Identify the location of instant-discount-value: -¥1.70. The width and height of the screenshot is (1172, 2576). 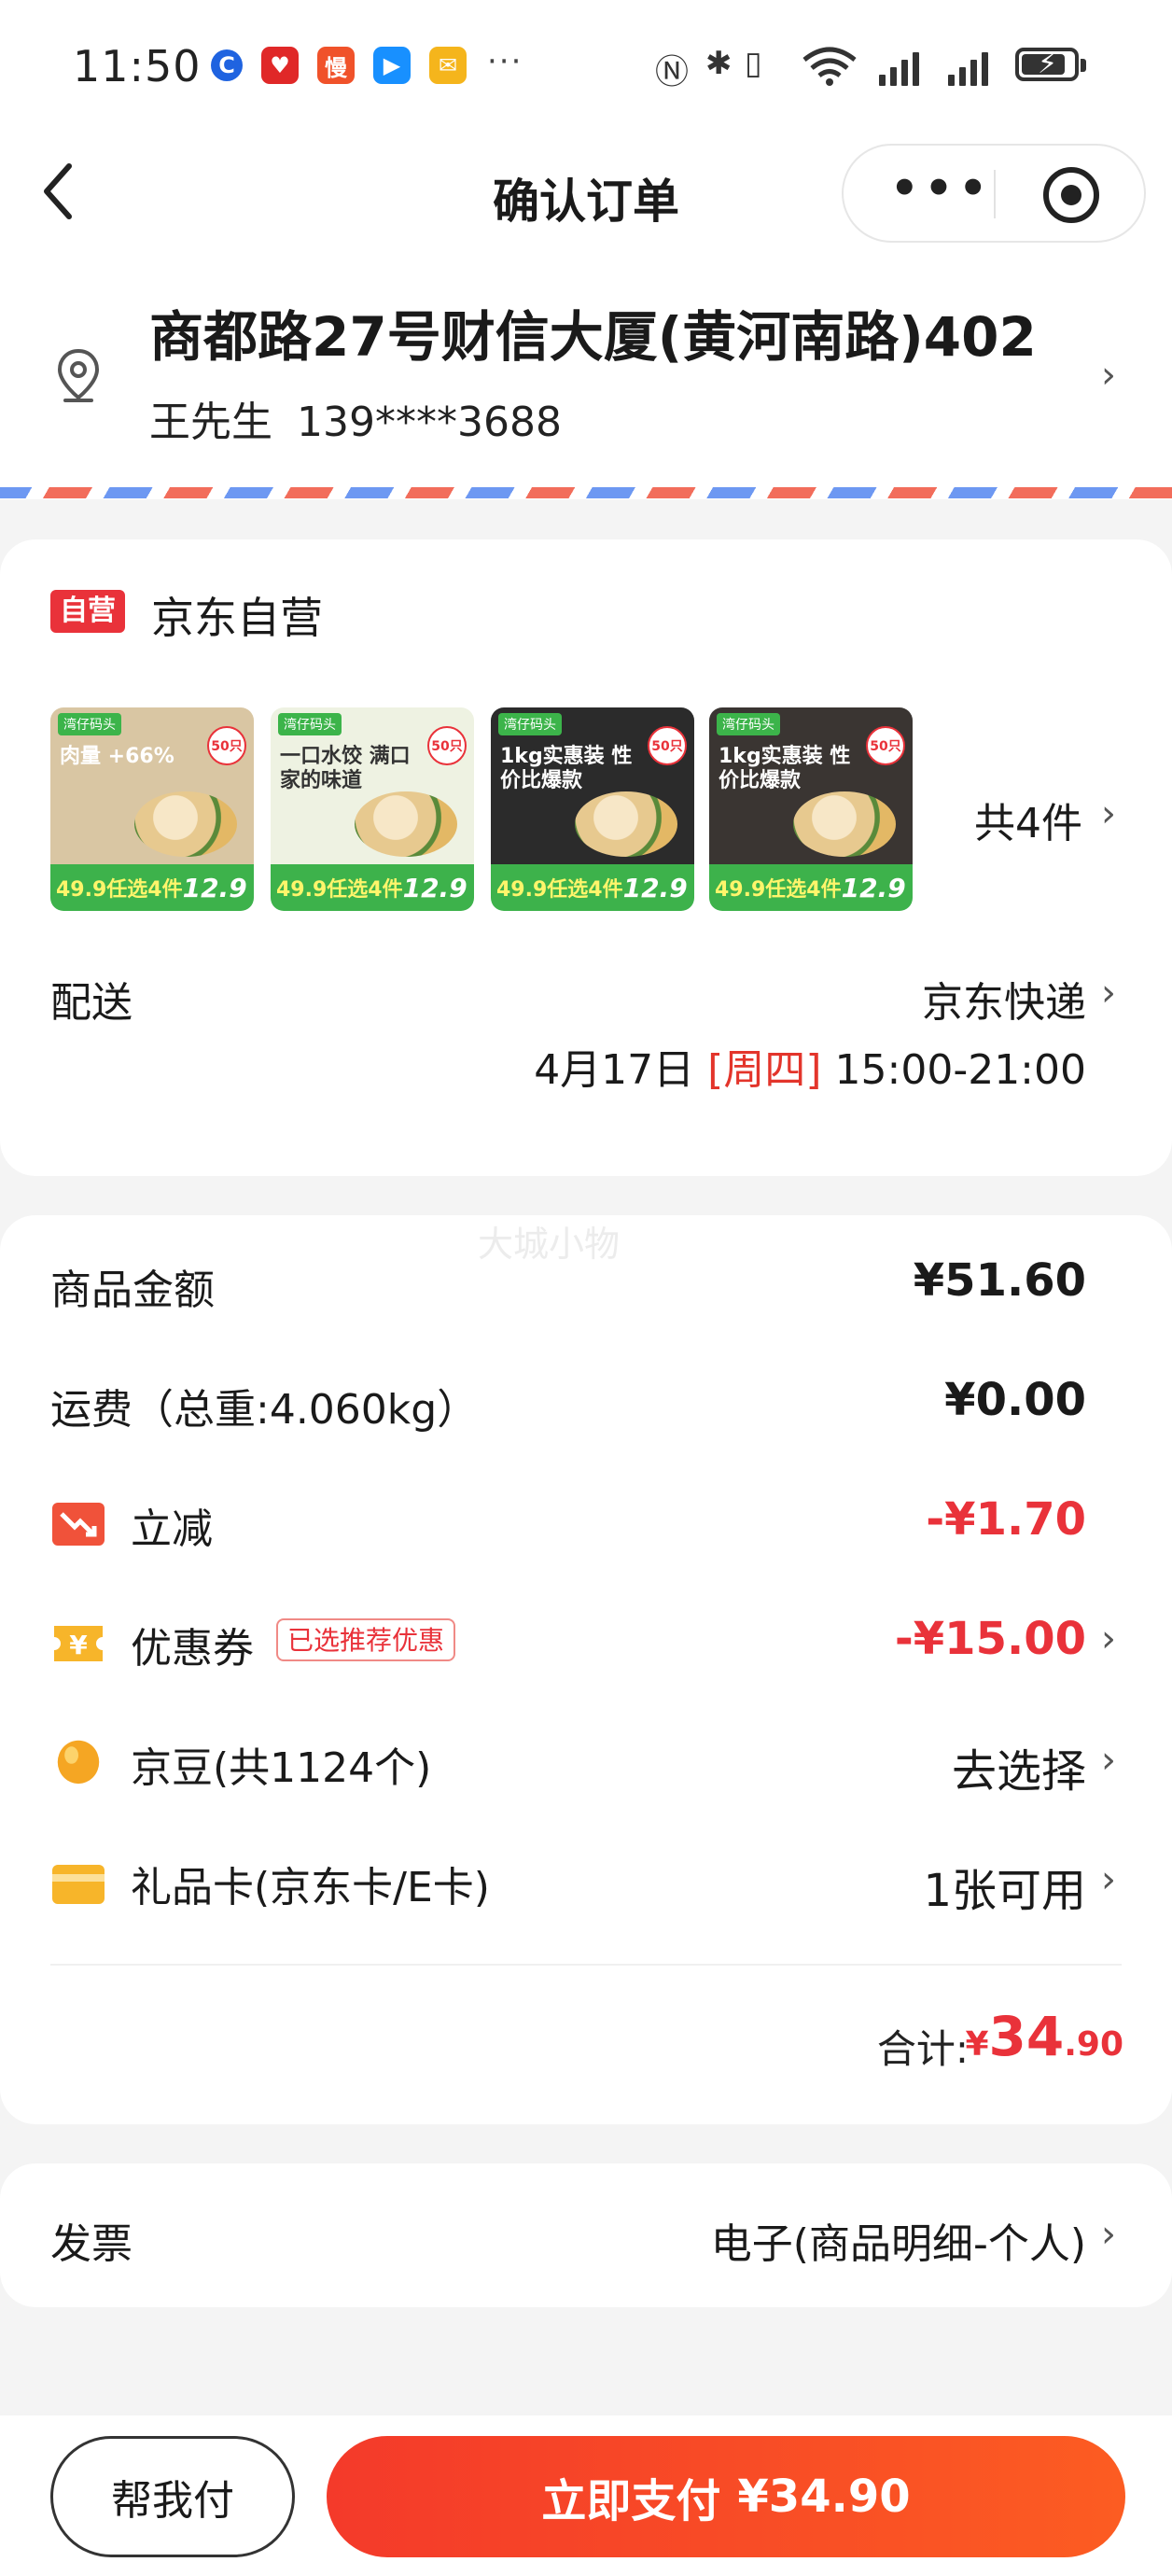
(1006, 1519).